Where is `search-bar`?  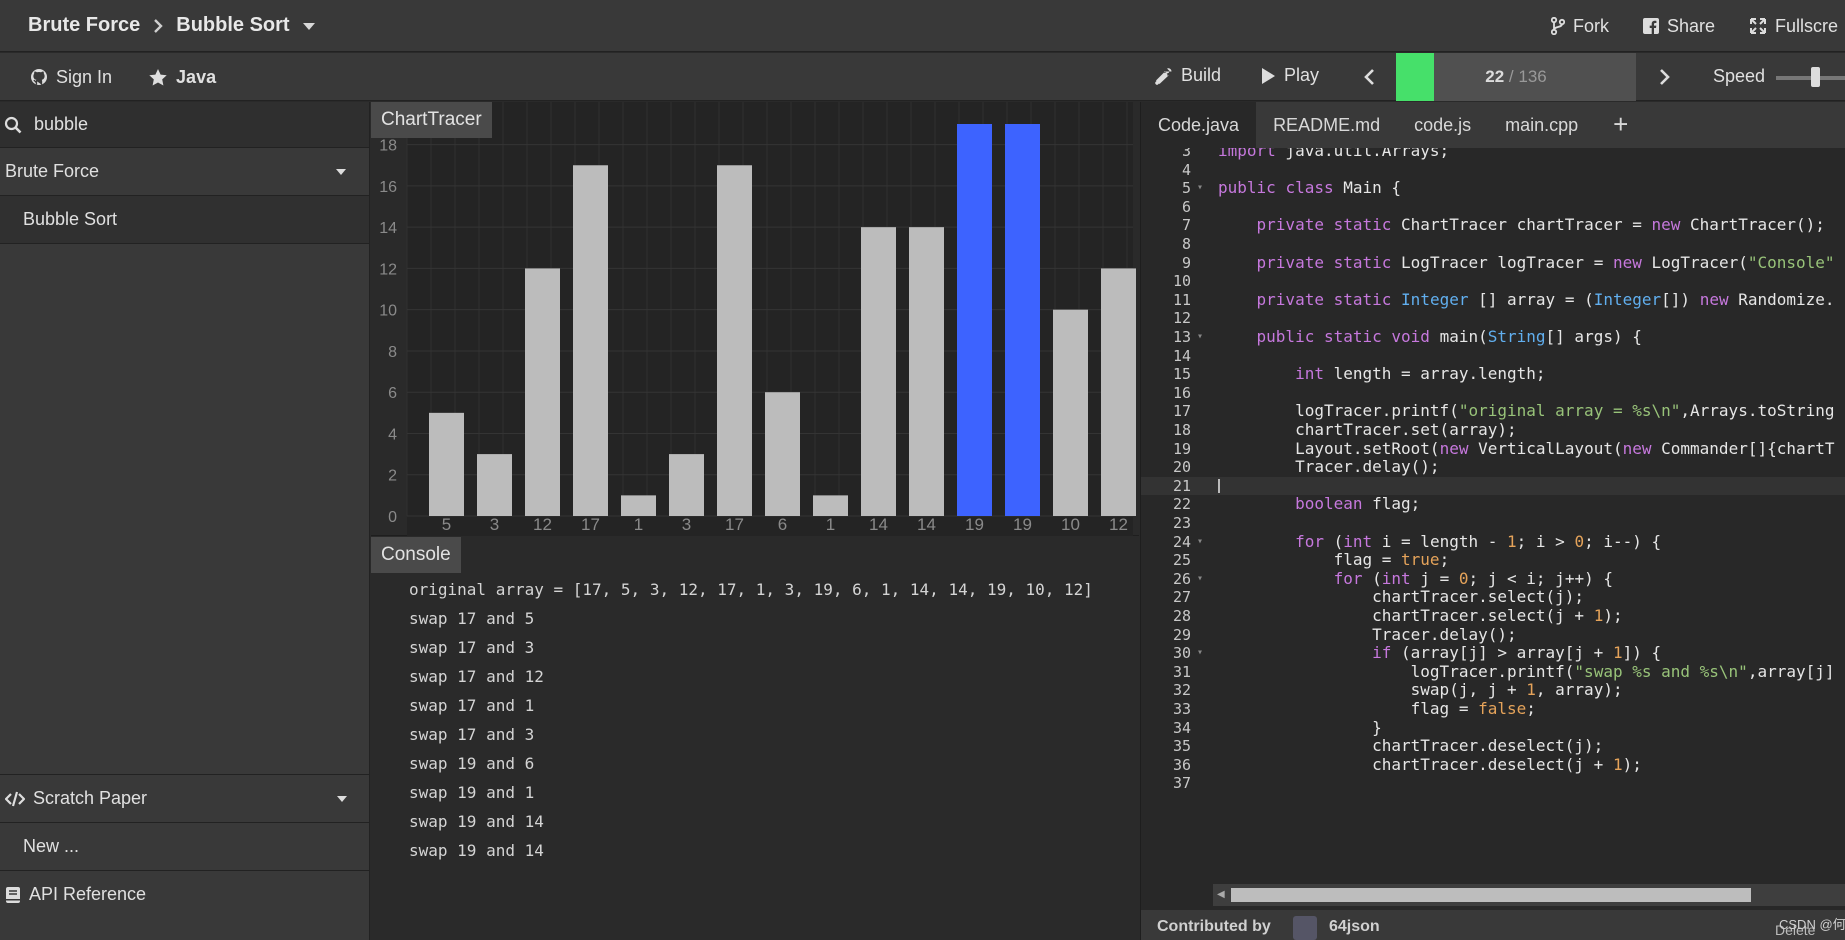
search-bar is located at coordinates (184, 125).